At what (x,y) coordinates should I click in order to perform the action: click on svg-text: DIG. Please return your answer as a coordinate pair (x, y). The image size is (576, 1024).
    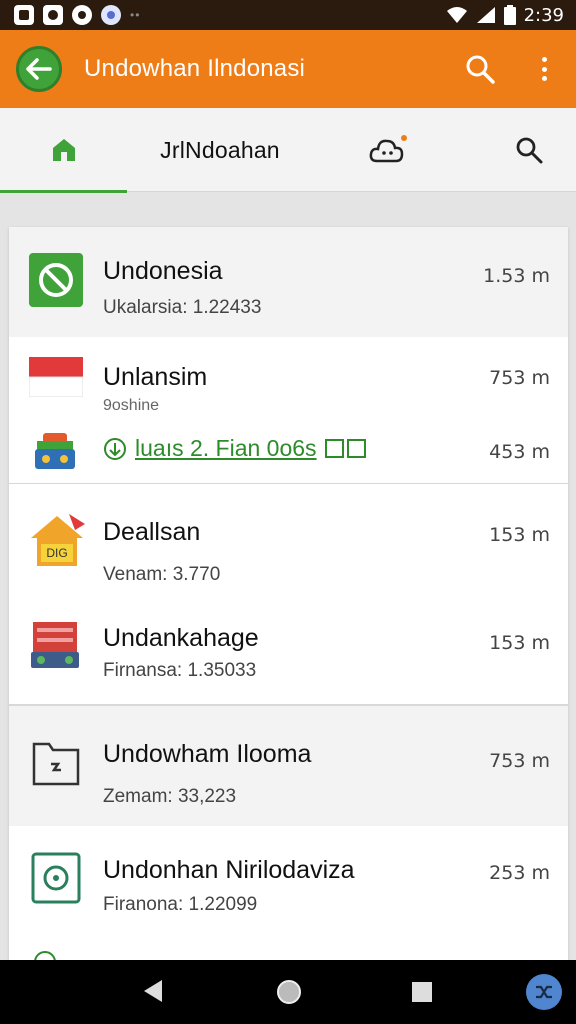
    Looking at the image, I should click on (56, 553).